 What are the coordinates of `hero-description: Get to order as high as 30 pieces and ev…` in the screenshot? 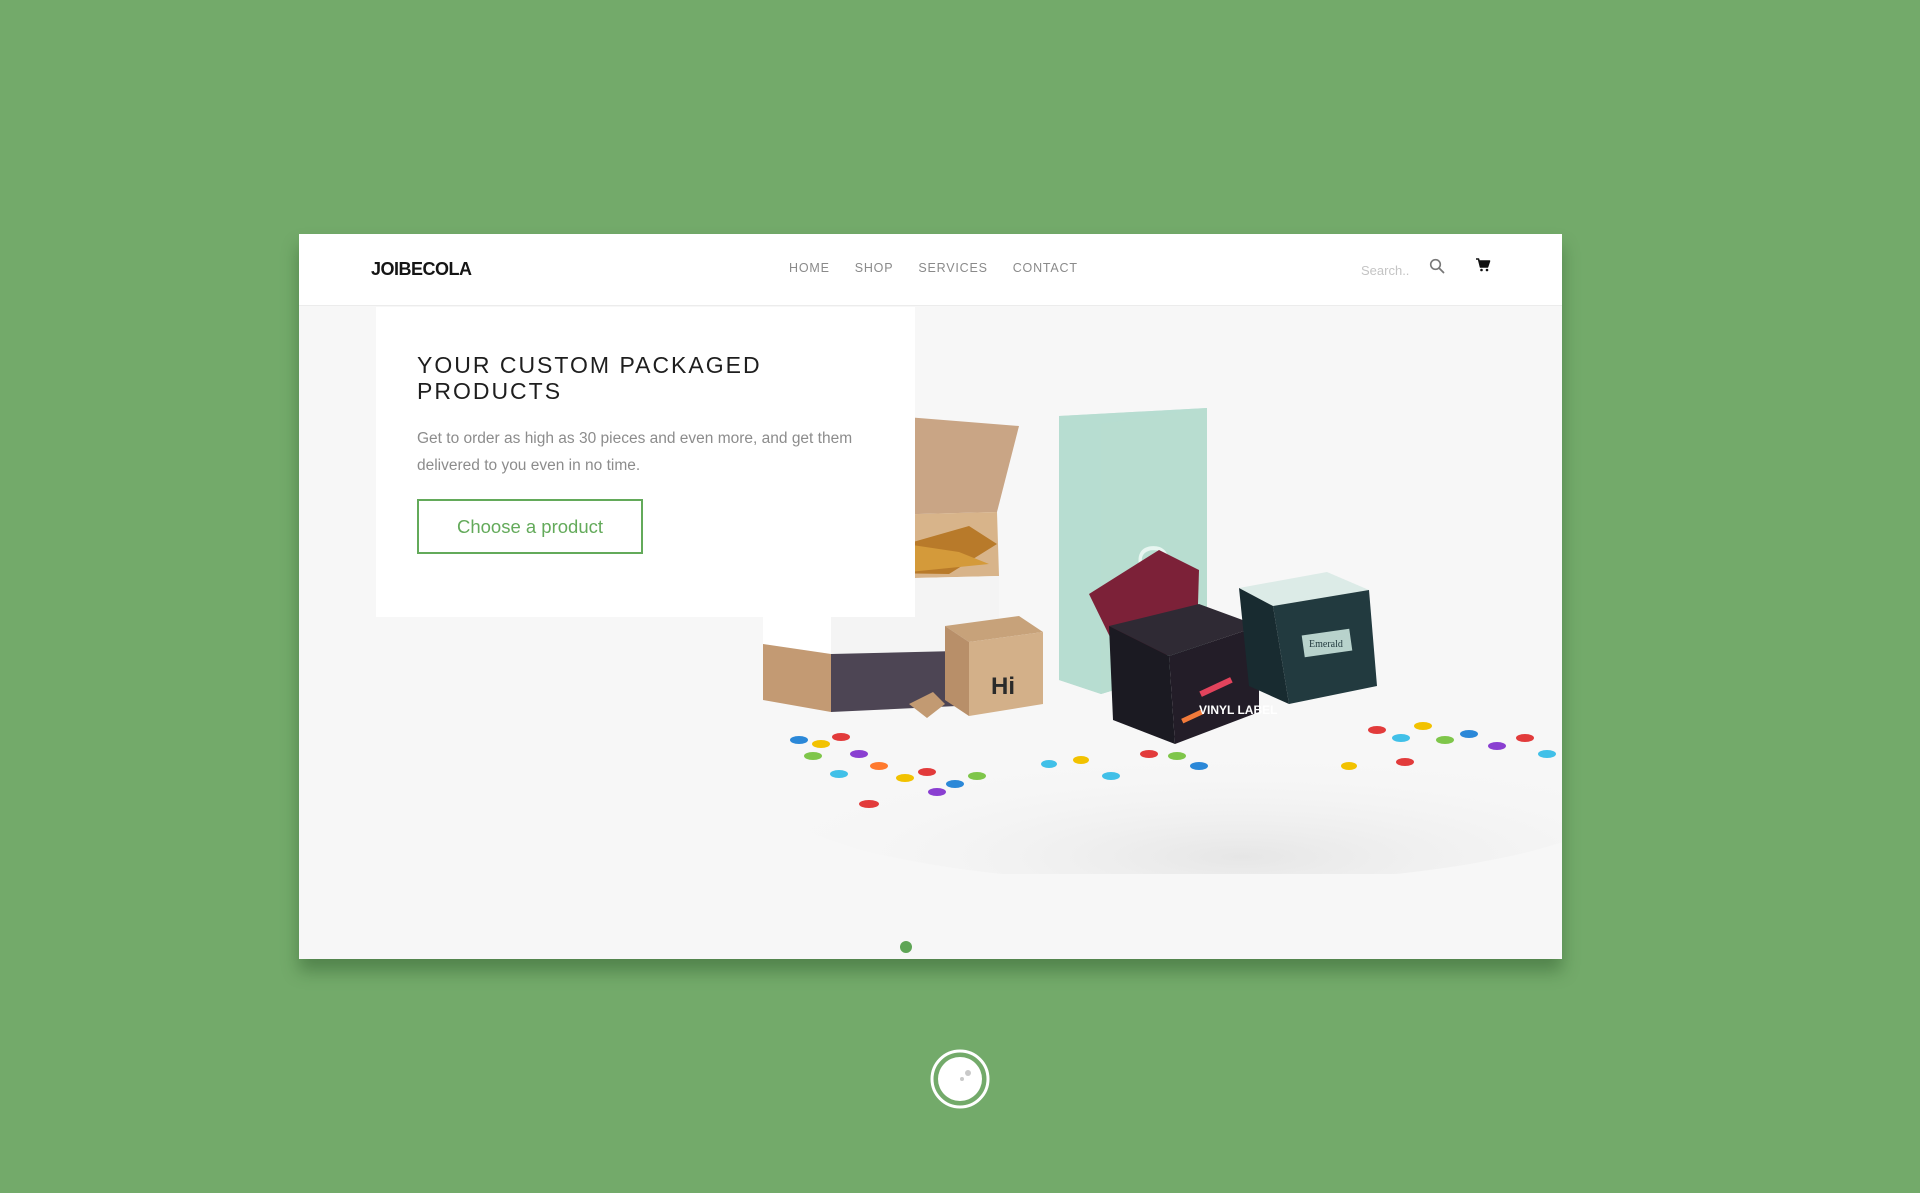 It's located at (635, 452).